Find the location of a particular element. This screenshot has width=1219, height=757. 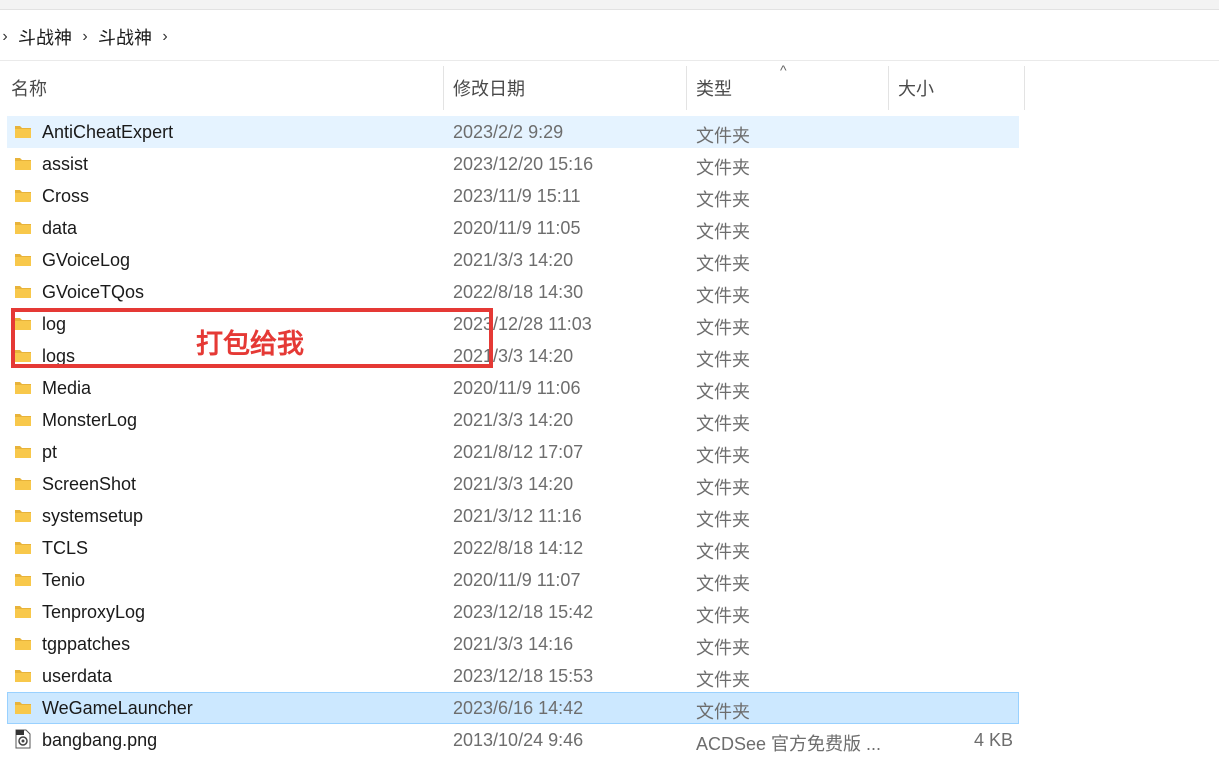

file-date: 2020/11/9 11:06 is located at coordinates (517, 388).